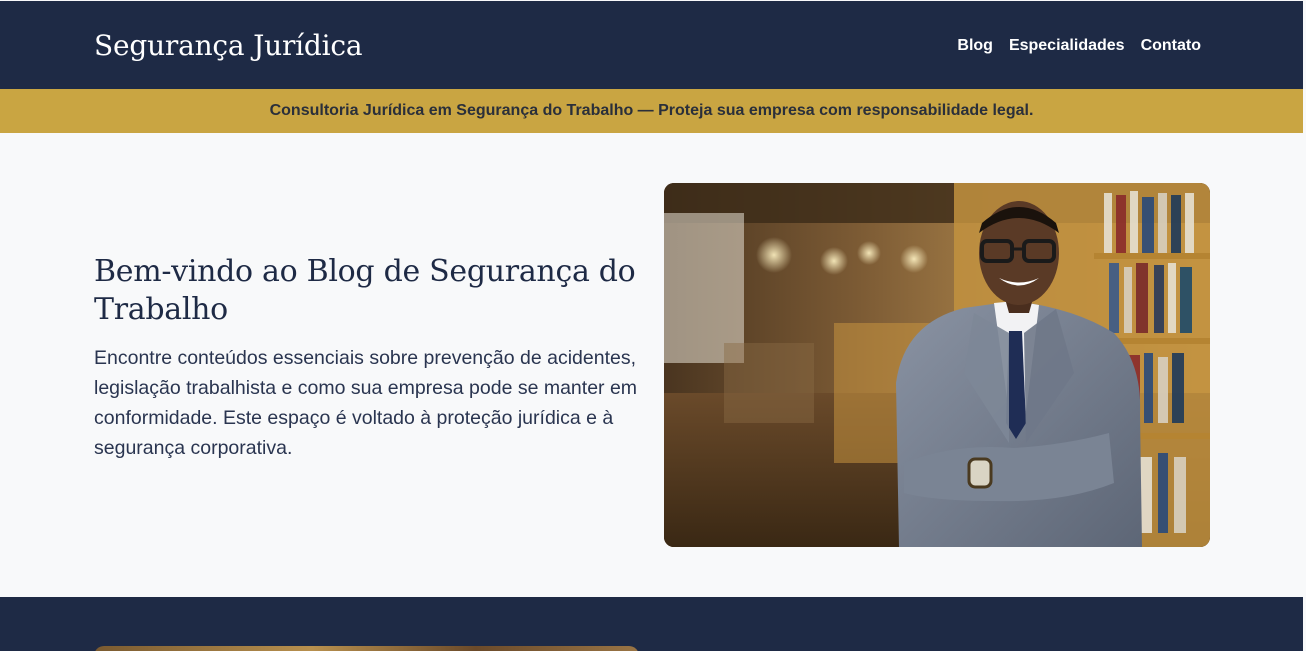  I want to click on main-nav: Blog Especialidades Contato, so click(1079, 46).